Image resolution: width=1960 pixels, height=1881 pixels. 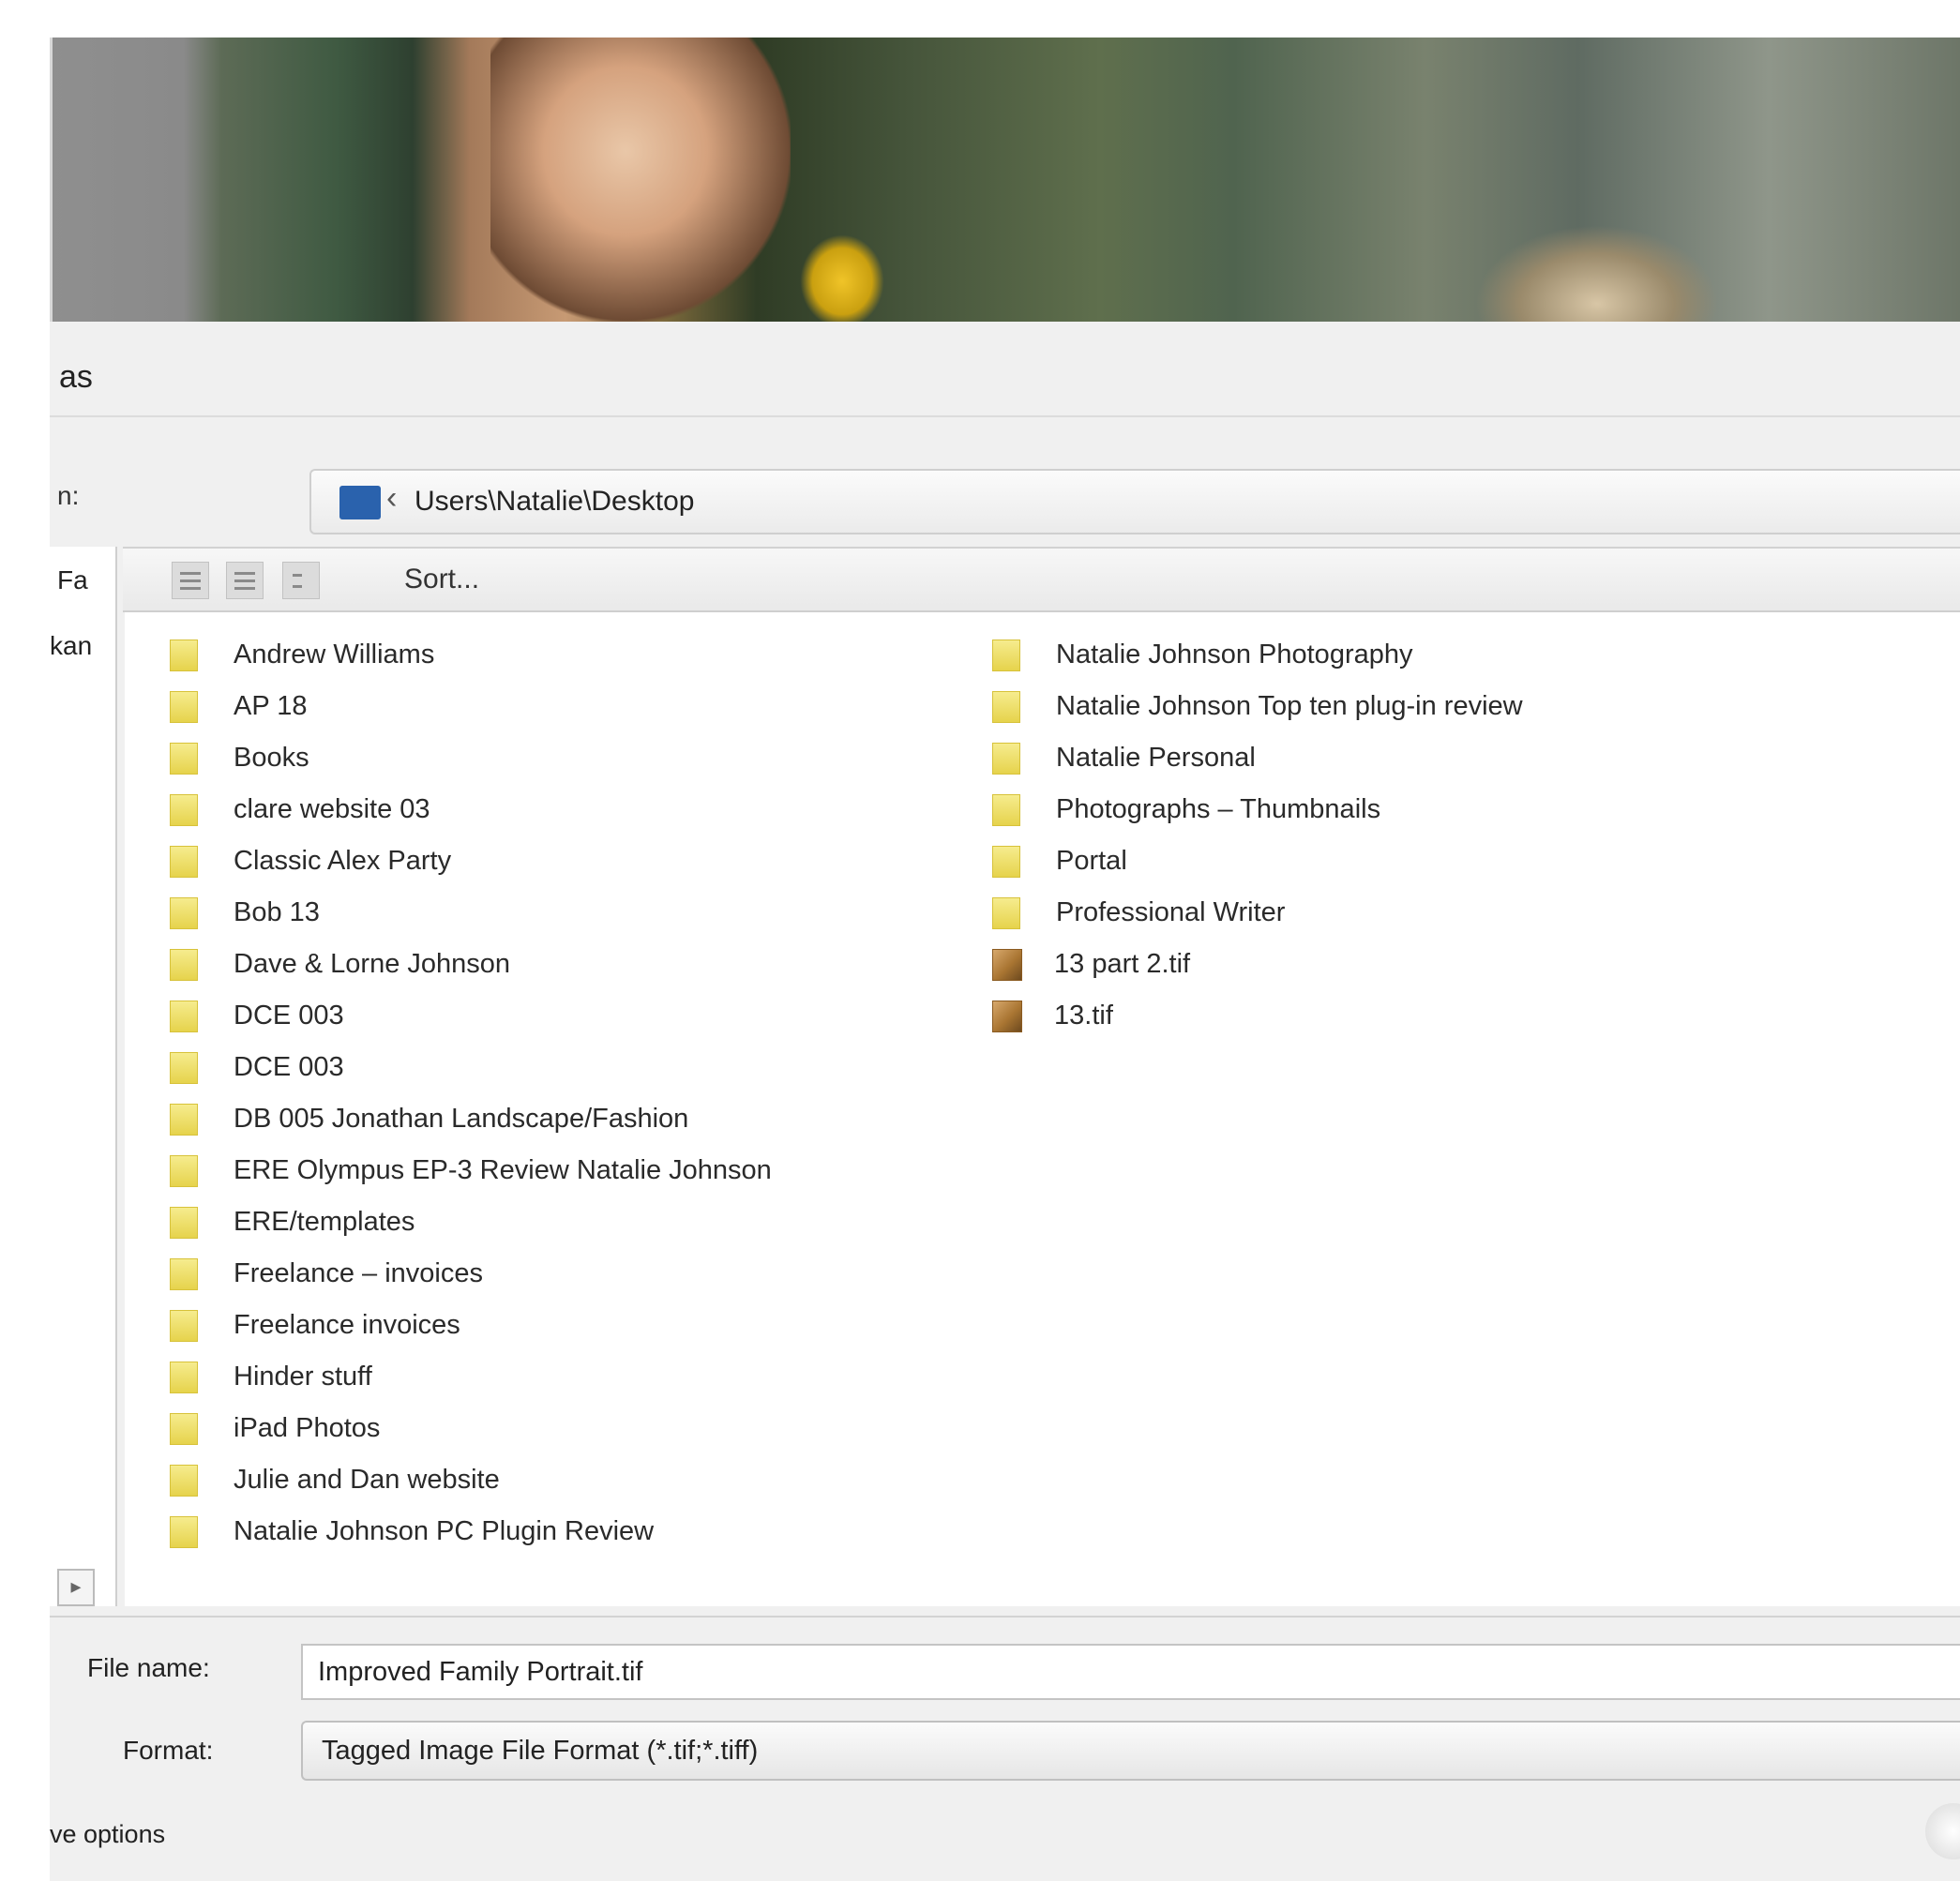 I want to click on folder-item: Natalie Johnson Photography, so click(x=1257, y=655).